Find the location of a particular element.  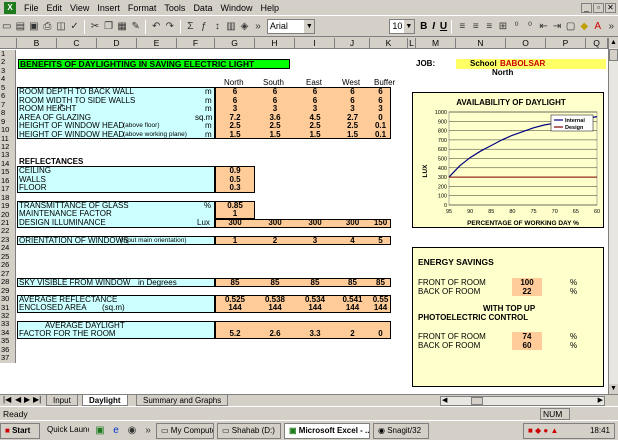

col-header: J is located at coordinates (352, 43).